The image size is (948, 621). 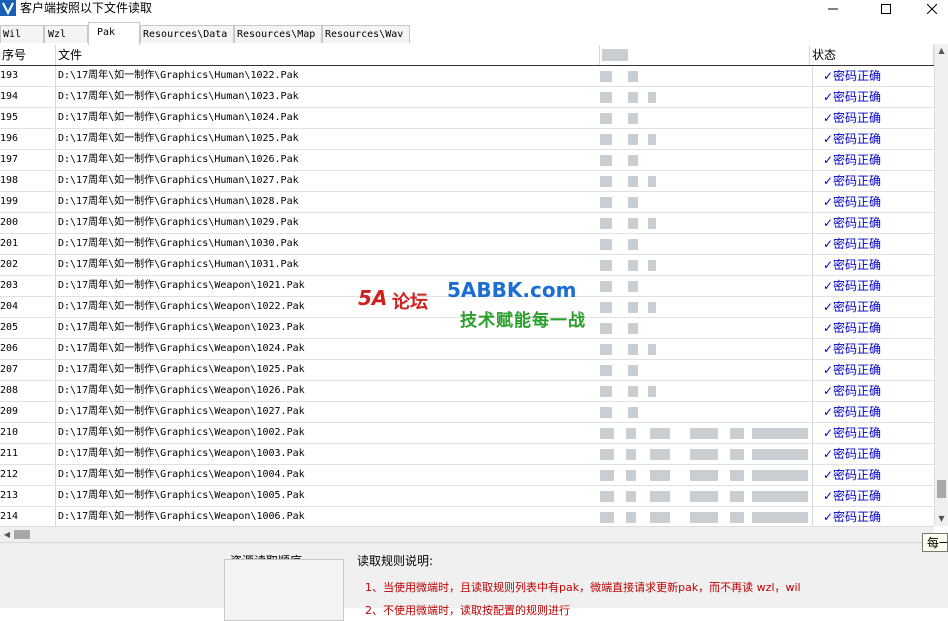 I want to click on file-path: D:\17周年\如一制作\Graphics\Weapon\1025.Pak, so click(x=181, y=369).